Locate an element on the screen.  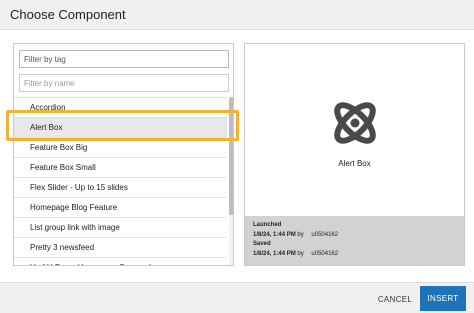
atom-icon is located at coordinates (355, 123).